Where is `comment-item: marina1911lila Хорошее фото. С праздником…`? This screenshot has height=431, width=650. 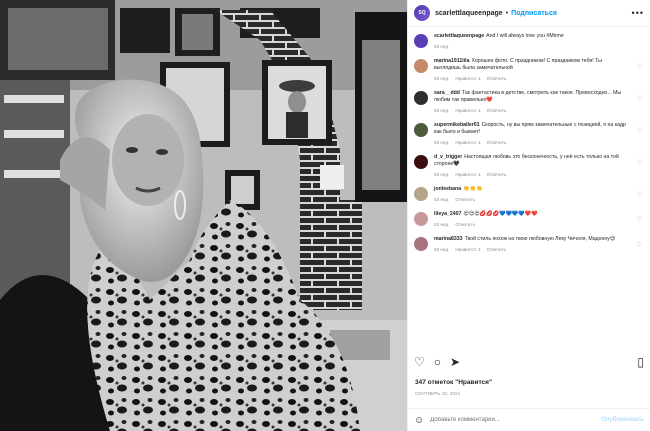 comment-item: marina1911lila Хорошее фото. С праздником… is located at coordinates (529, 70).